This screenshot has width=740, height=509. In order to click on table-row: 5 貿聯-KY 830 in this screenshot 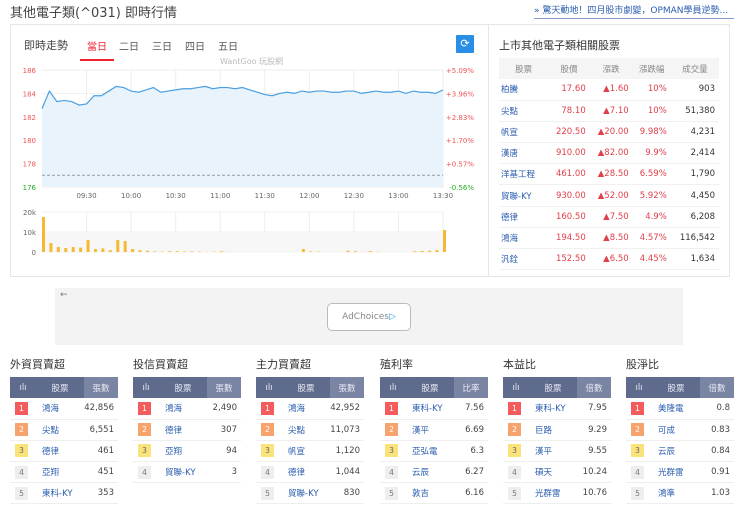, I will do `click(310, 493)`.